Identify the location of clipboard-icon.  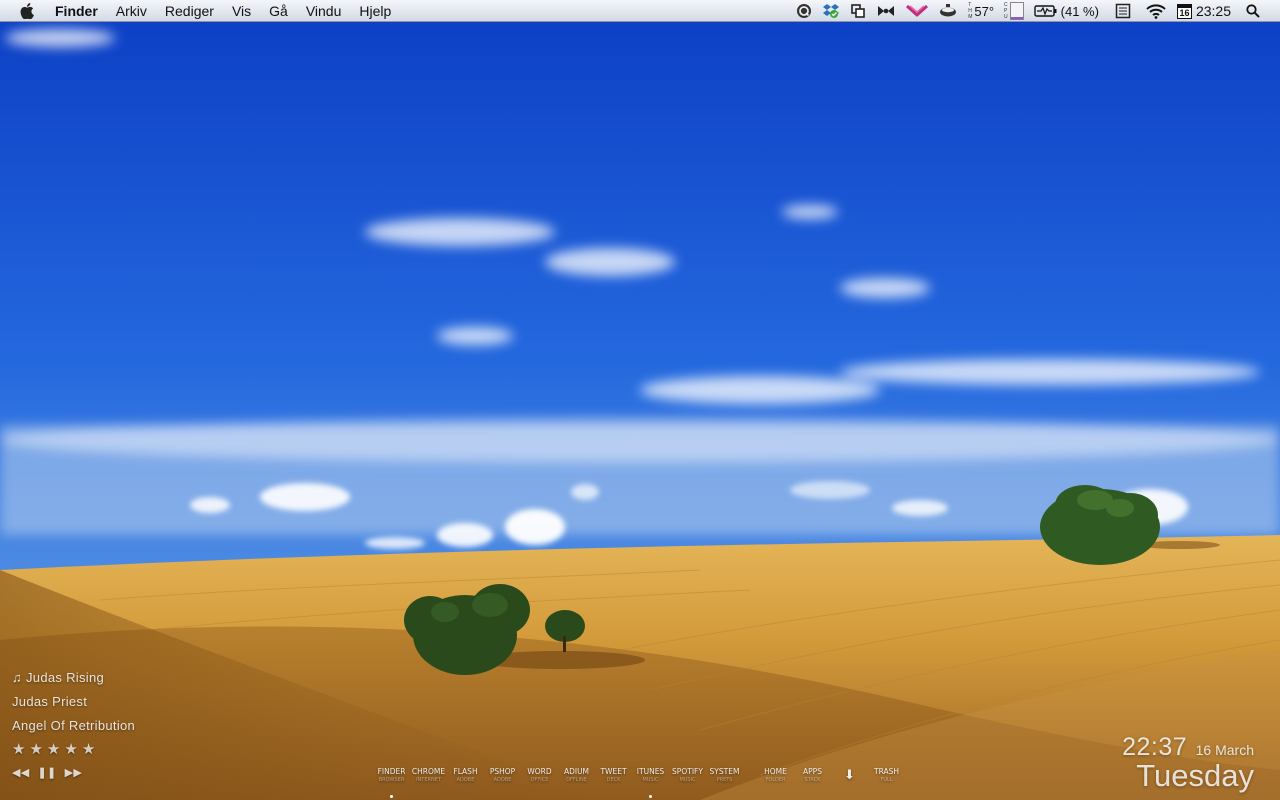
(1123, 11).